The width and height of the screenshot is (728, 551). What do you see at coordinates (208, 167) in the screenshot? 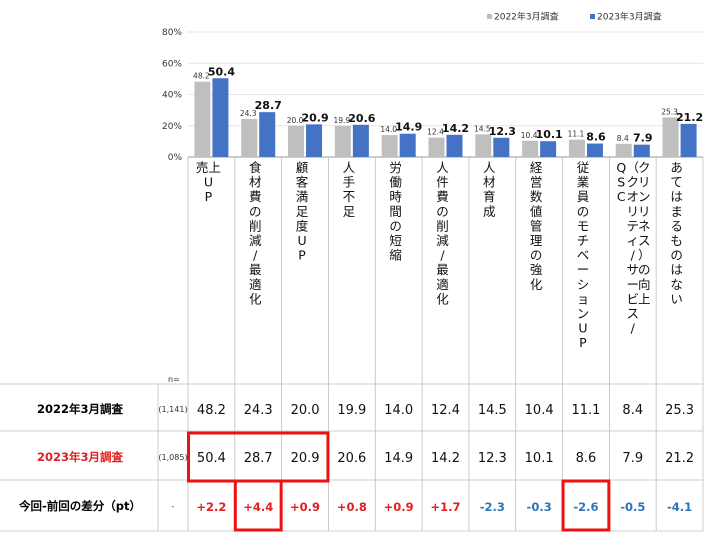
I see `category-label-char: 売上` at bounding box center [208, 167].